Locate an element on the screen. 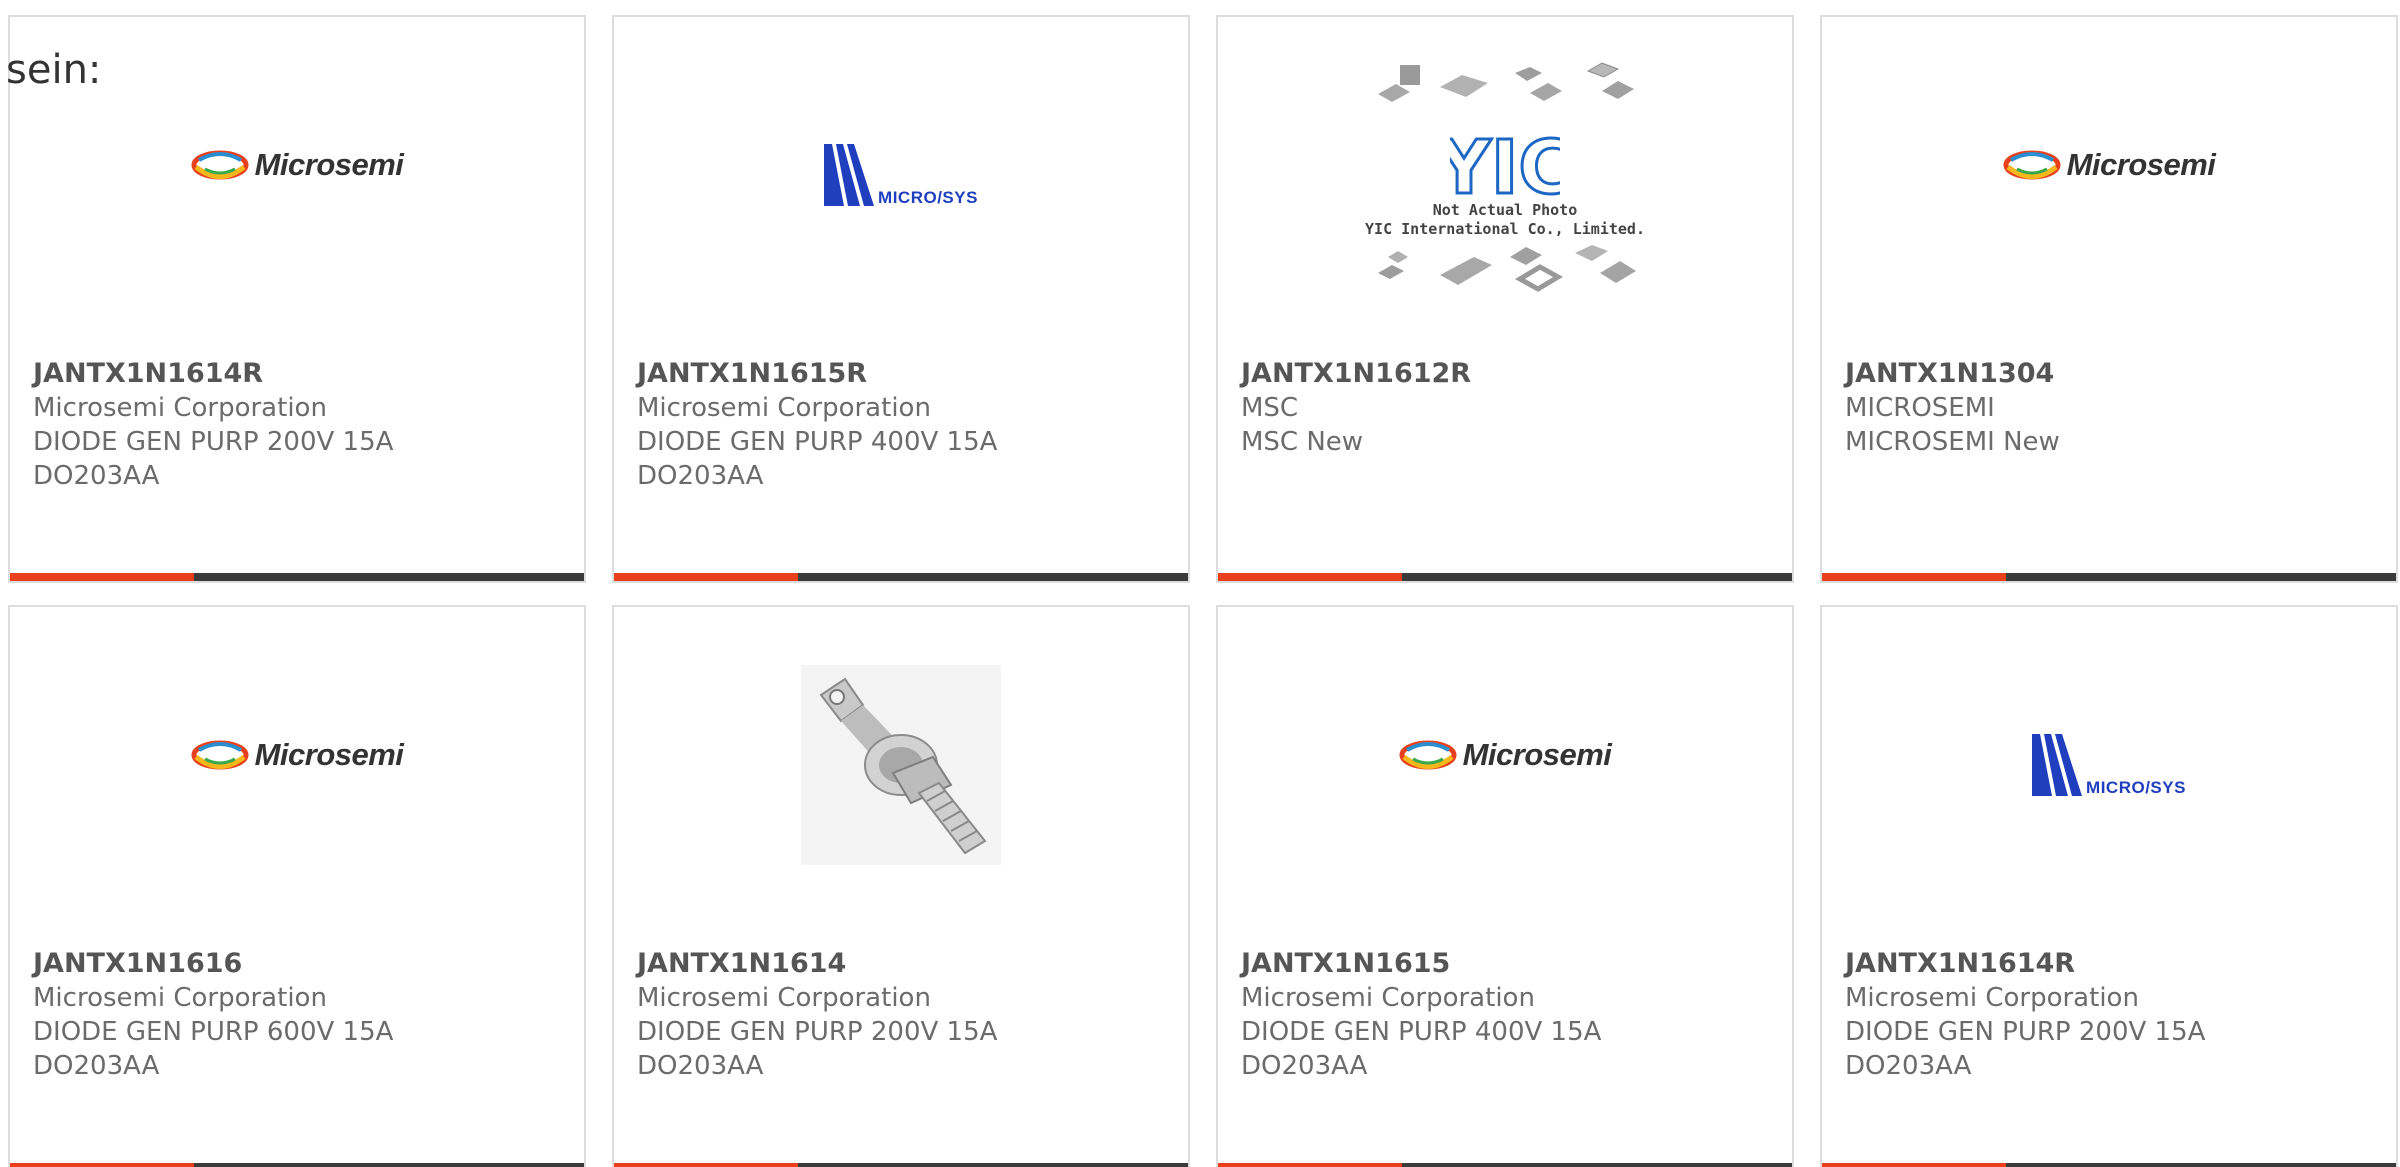  part-number: JANTX1N1304 is located at coordinates (2115, 374).